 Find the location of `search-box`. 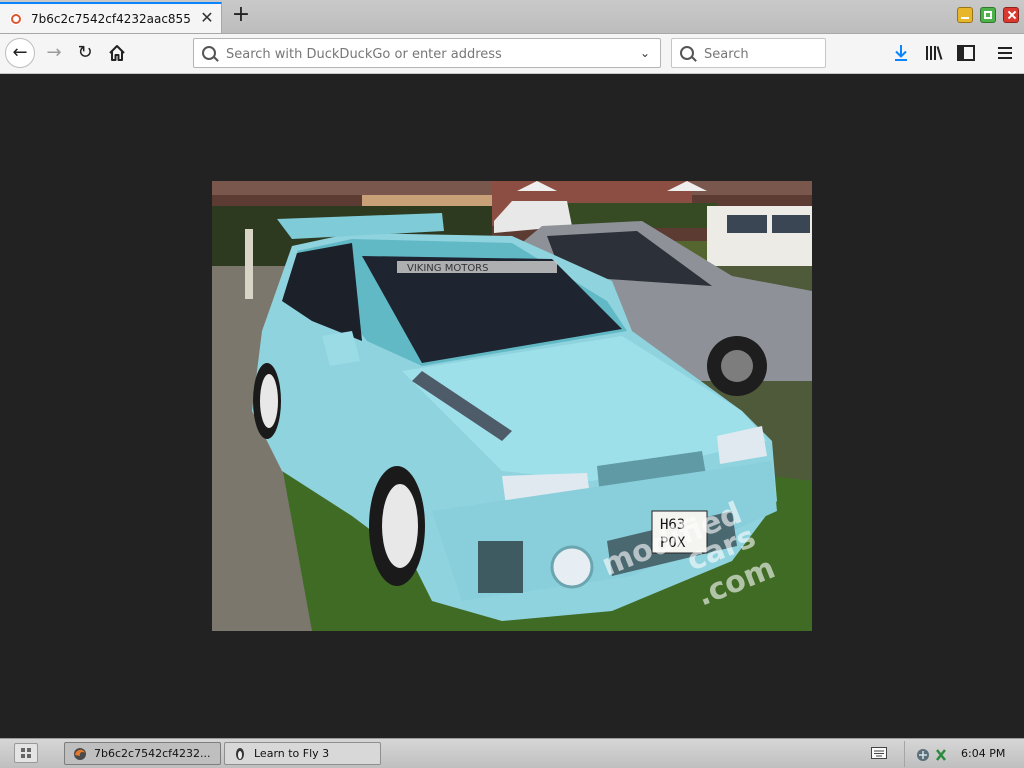

search-box is located at coordinates (748, 53).